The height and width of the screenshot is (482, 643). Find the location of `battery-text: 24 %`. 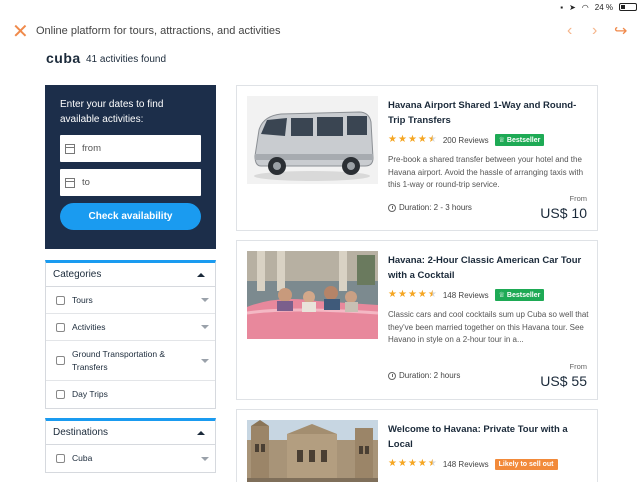

battery-text: 24 % is located at coordinates (603, 7).